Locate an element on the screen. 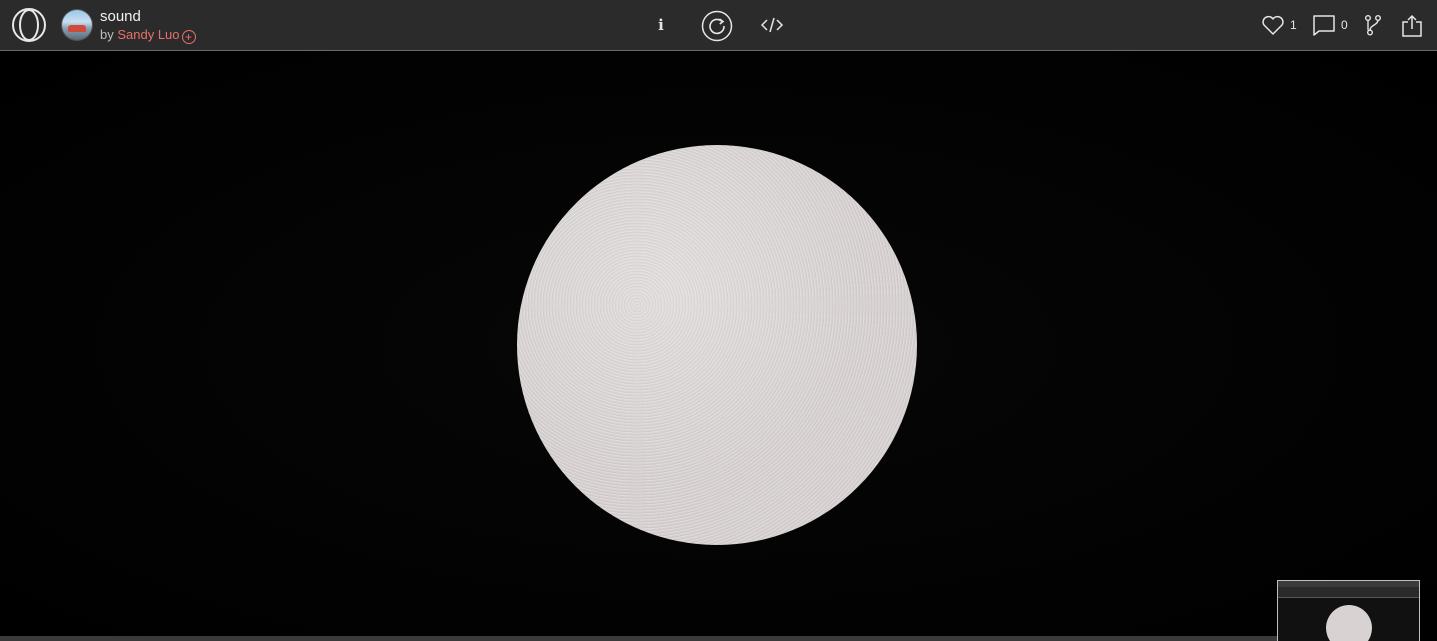 The height and width of the screenshot is (641, 1437). bottom-scroll-strip is located at coordinates (638, 638).